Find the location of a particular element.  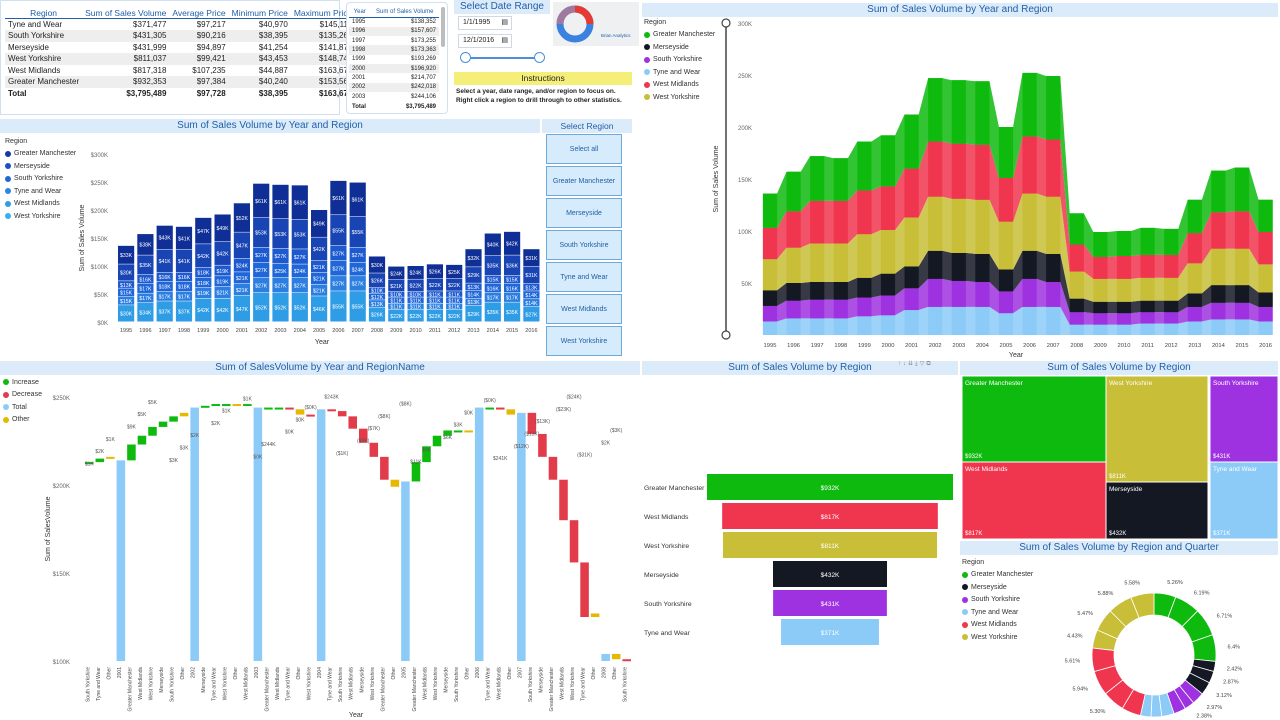

year-col-header: Year is located at coordinates (360, 12).